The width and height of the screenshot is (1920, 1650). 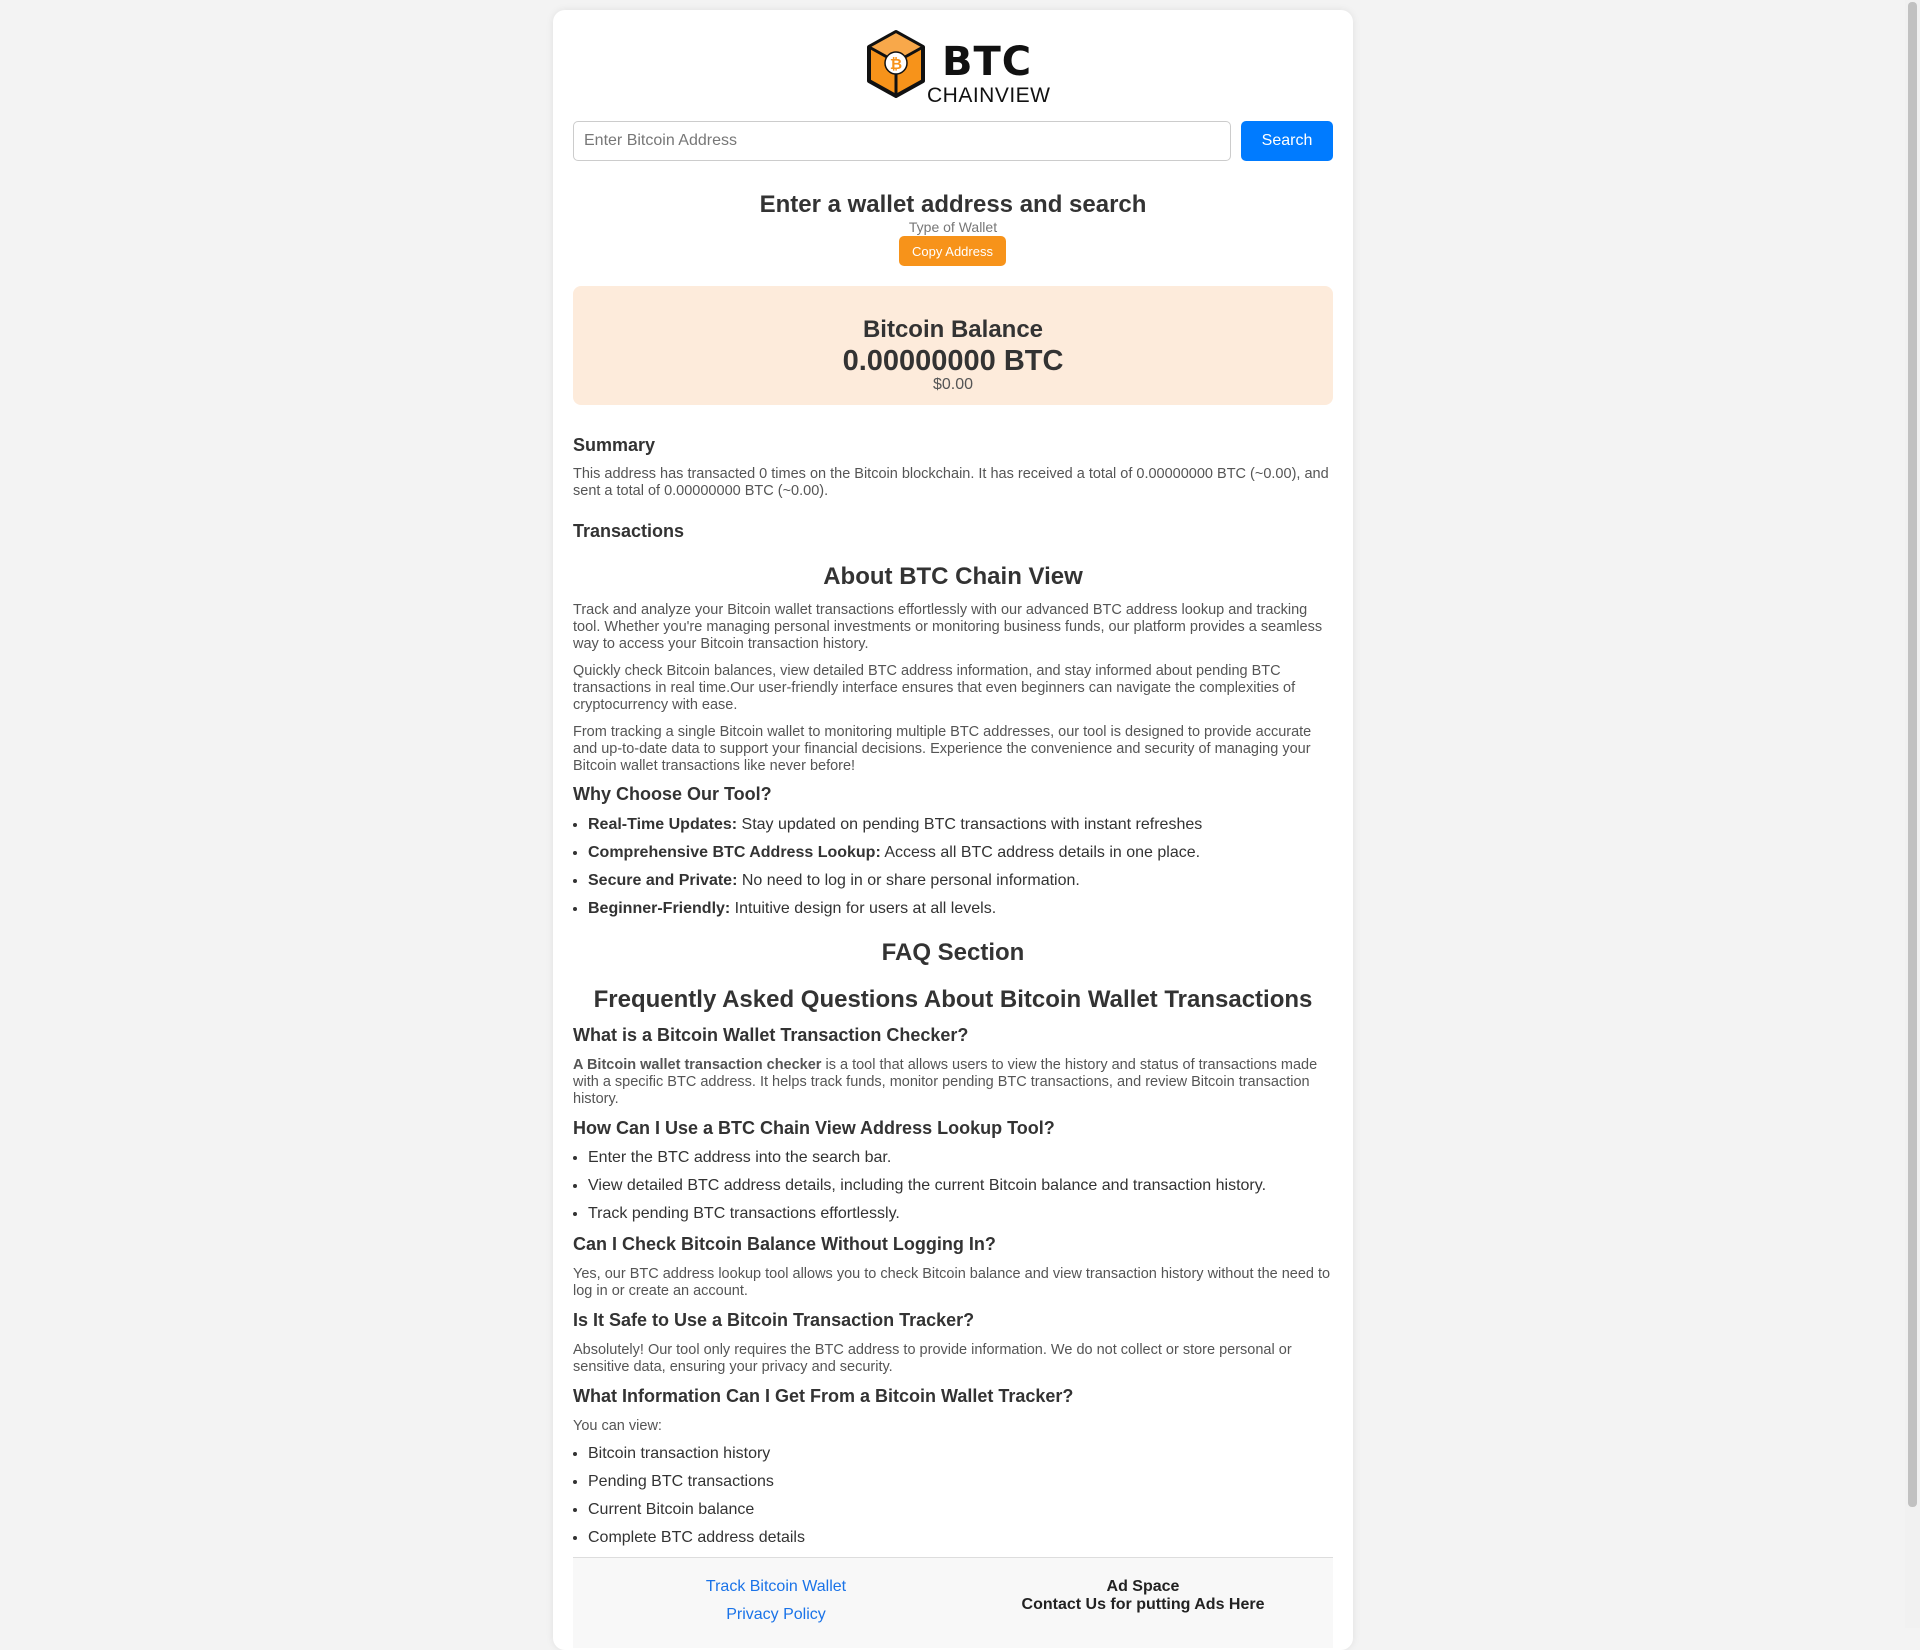 What do you see at coordinates (968, 1486) in the screenshot?
I see `list-item: Pending BTC transactions` at bounding box center [968, 1486].